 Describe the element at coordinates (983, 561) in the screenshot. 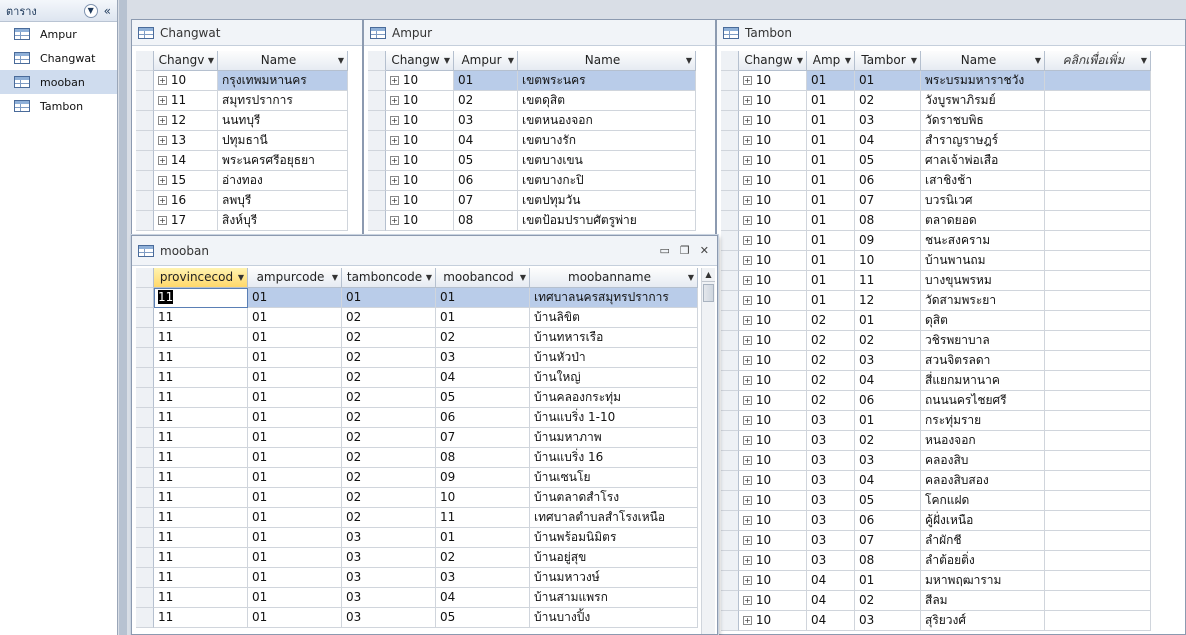

I see `table-cell: ลำต้อยติ่ง` at that location.